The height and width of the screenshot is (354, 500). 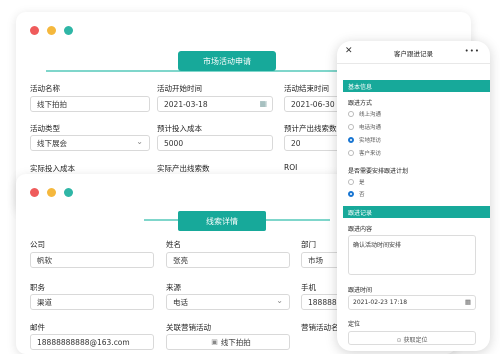 I want to click on section-header-basic: 基本信息, so click(x=416, y=86).